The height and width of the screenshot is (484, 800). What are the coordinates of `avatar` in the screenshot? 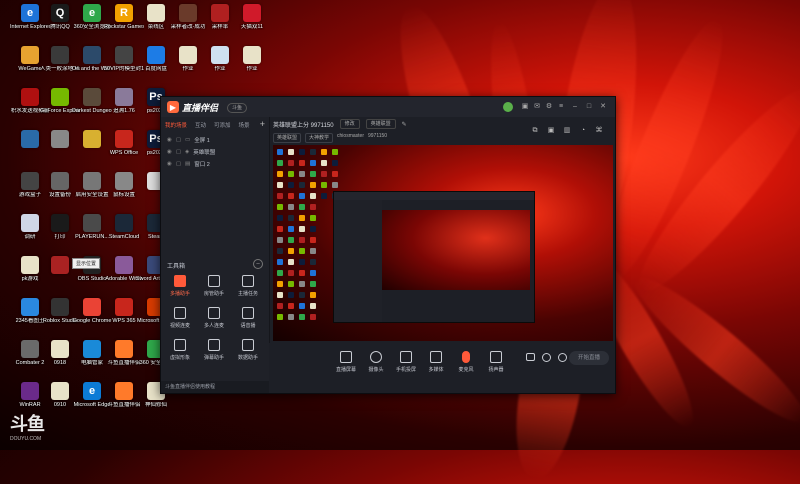 It's located at (508, 107).